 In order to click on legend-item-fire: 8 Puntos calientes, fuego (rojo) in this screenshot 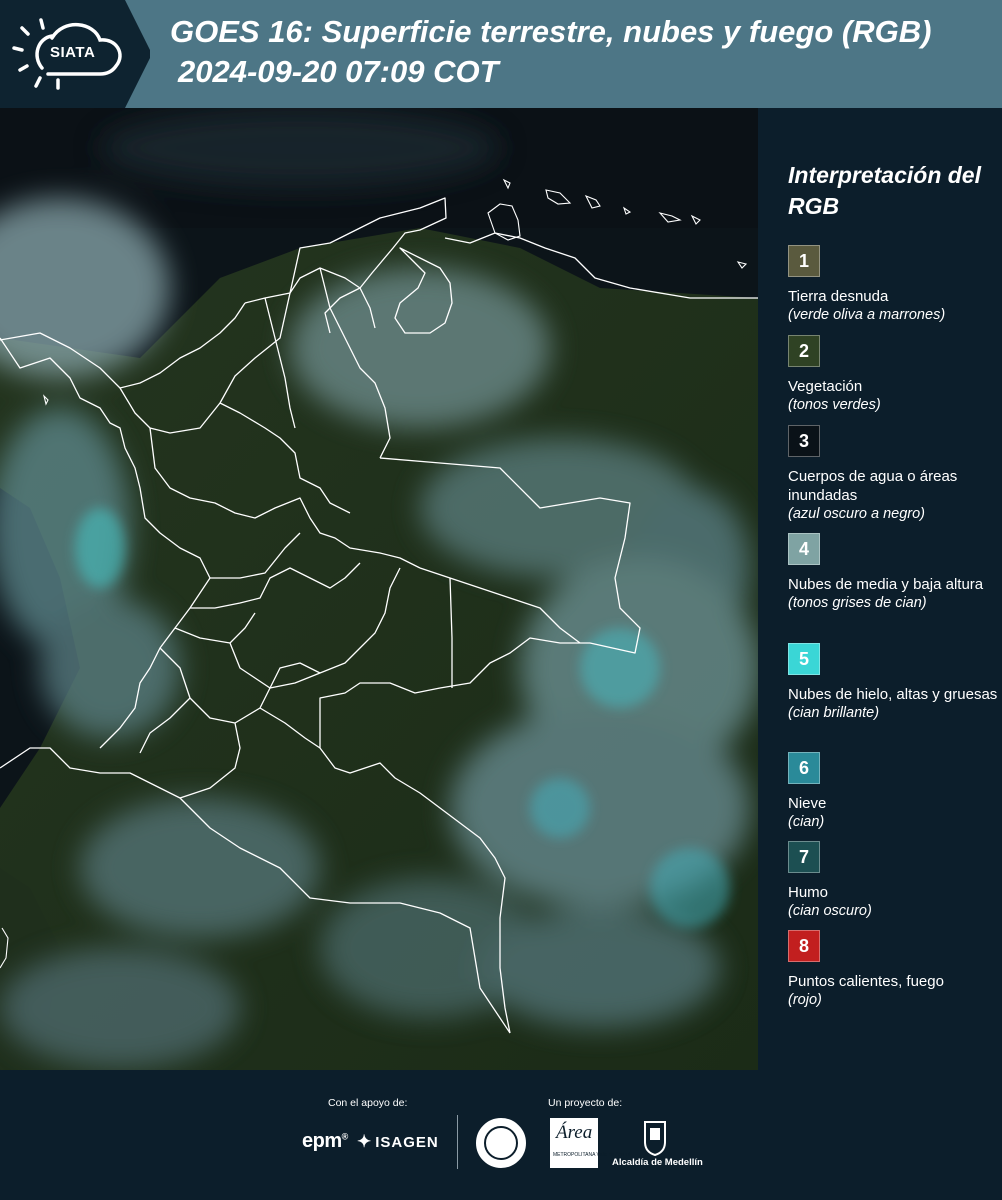, I will do `click(893, 970)`.